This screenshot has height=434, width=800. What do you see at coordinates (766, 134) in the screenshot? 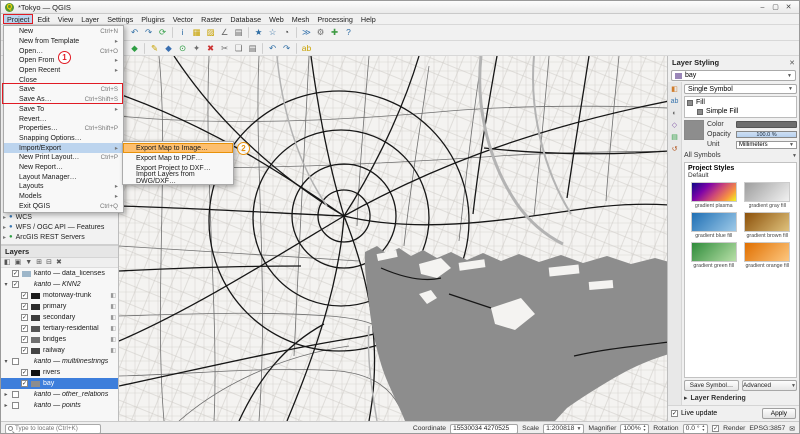
I see `opacity-slider: 100.0 %` at bounding box center [766, 134].